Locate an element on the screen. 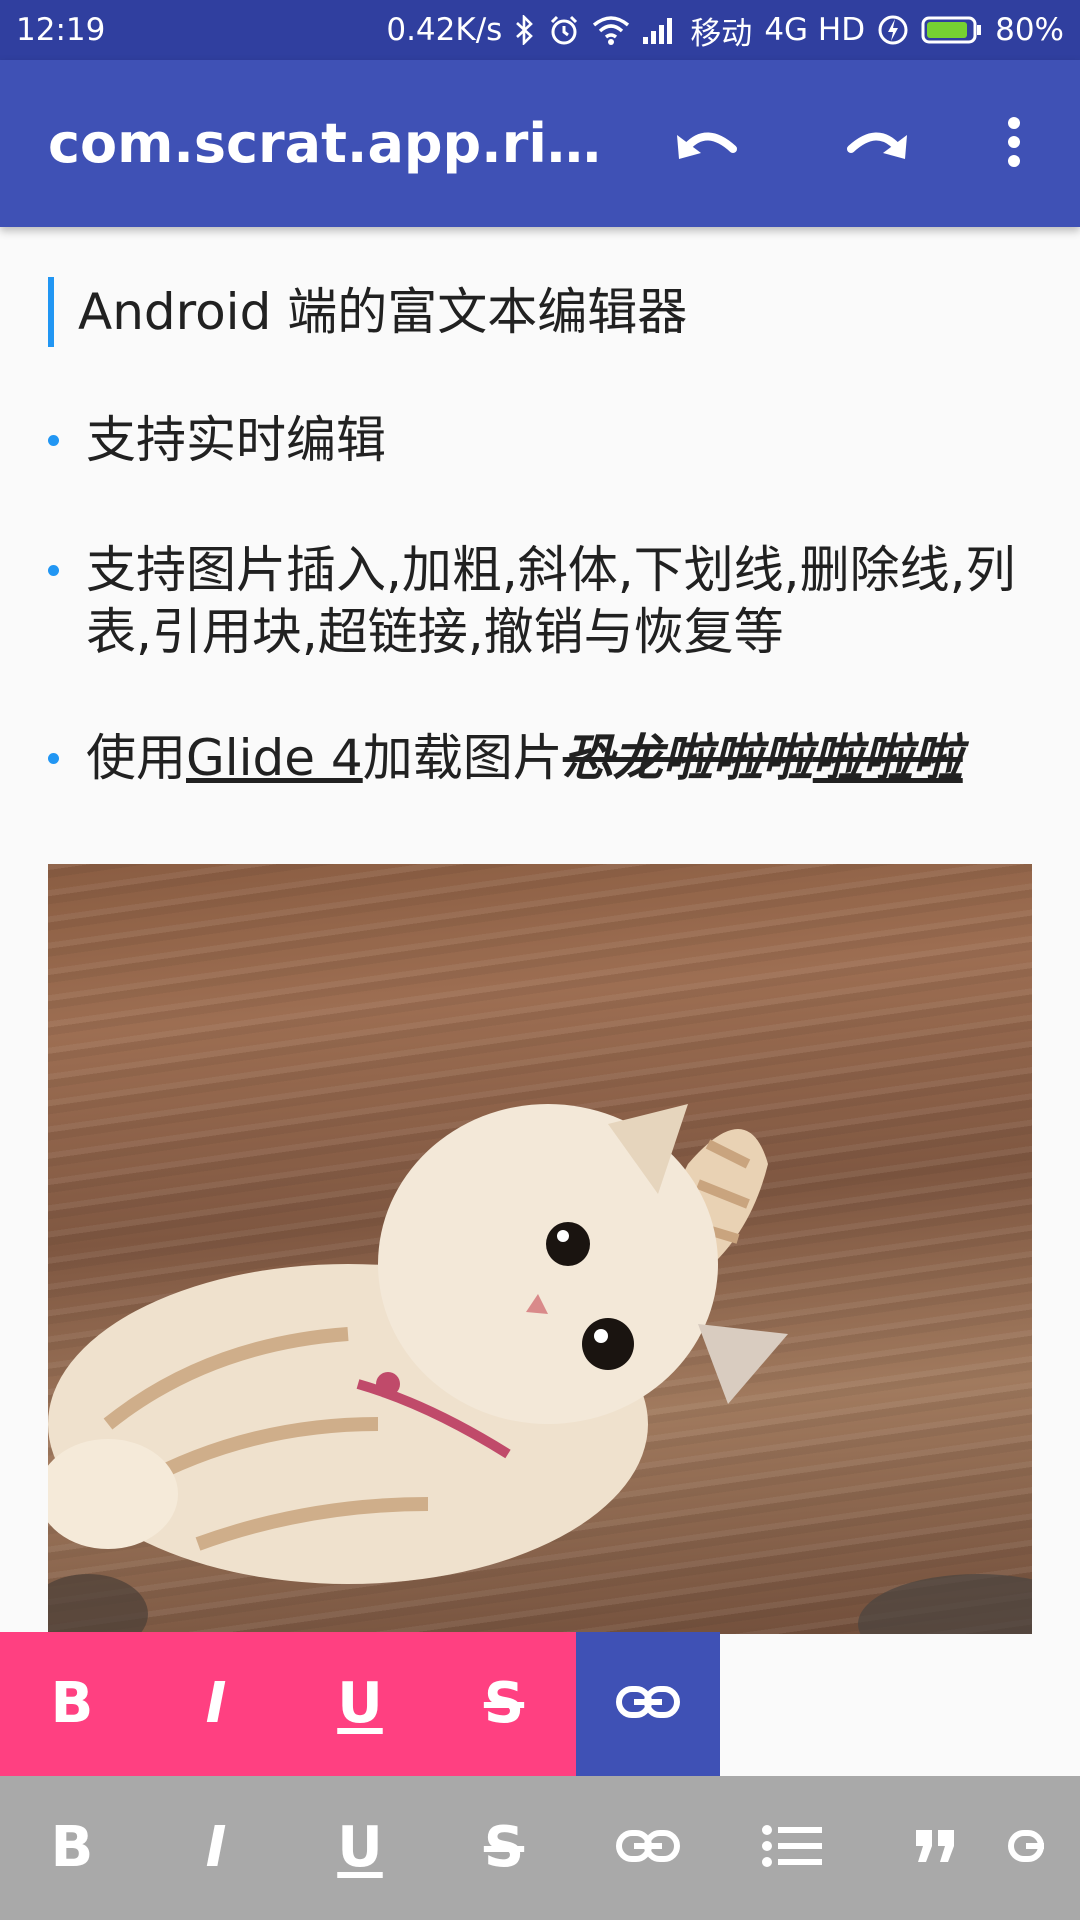  bold-italic-strike-underline-text: 啦啦啦 is located at coordinates (887, 758).